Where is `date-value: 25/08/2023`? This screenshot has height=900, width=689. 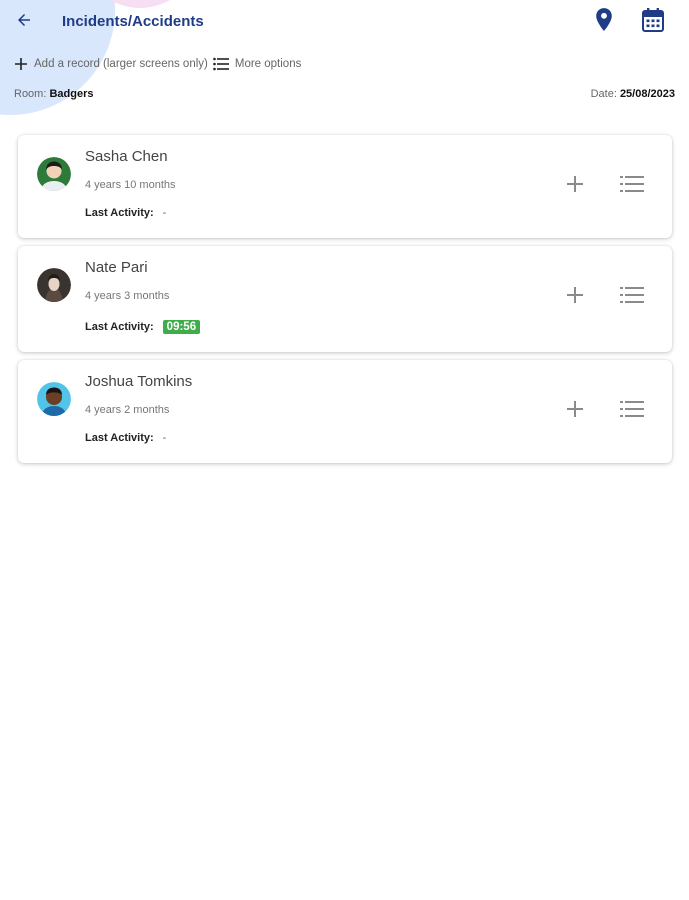 date-value: 25/08/2023 is located at coordinates (647, 94).